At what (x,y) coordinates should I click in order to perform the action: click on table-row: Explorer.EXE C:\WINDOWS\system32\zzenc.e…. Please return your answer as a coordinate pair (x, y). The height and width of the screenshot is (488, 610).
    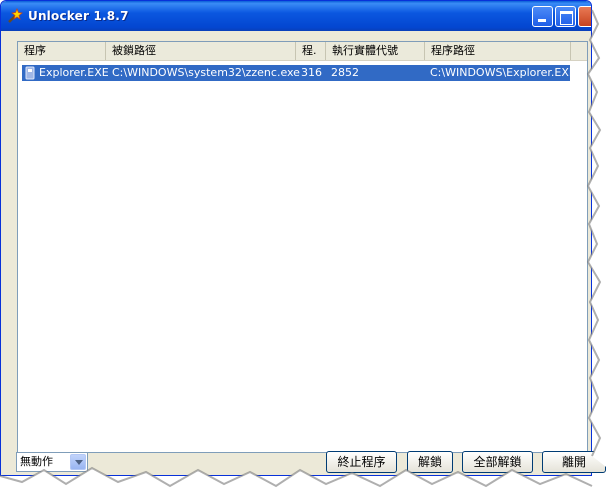
    Looking at the image, I should click on (296, 73).